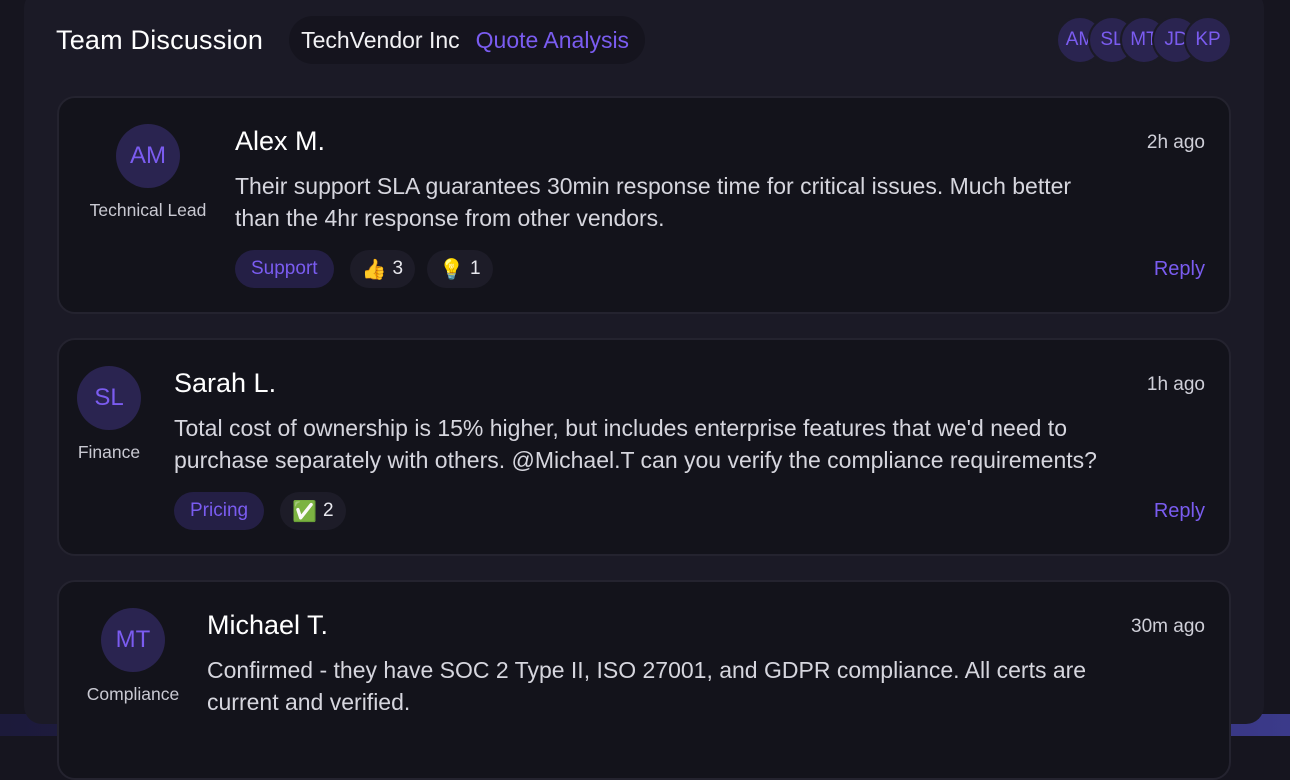 The height and width of the screenshot is (780, 1290). I want to click on lightbulb-icon: 💡, so click(451, 269).